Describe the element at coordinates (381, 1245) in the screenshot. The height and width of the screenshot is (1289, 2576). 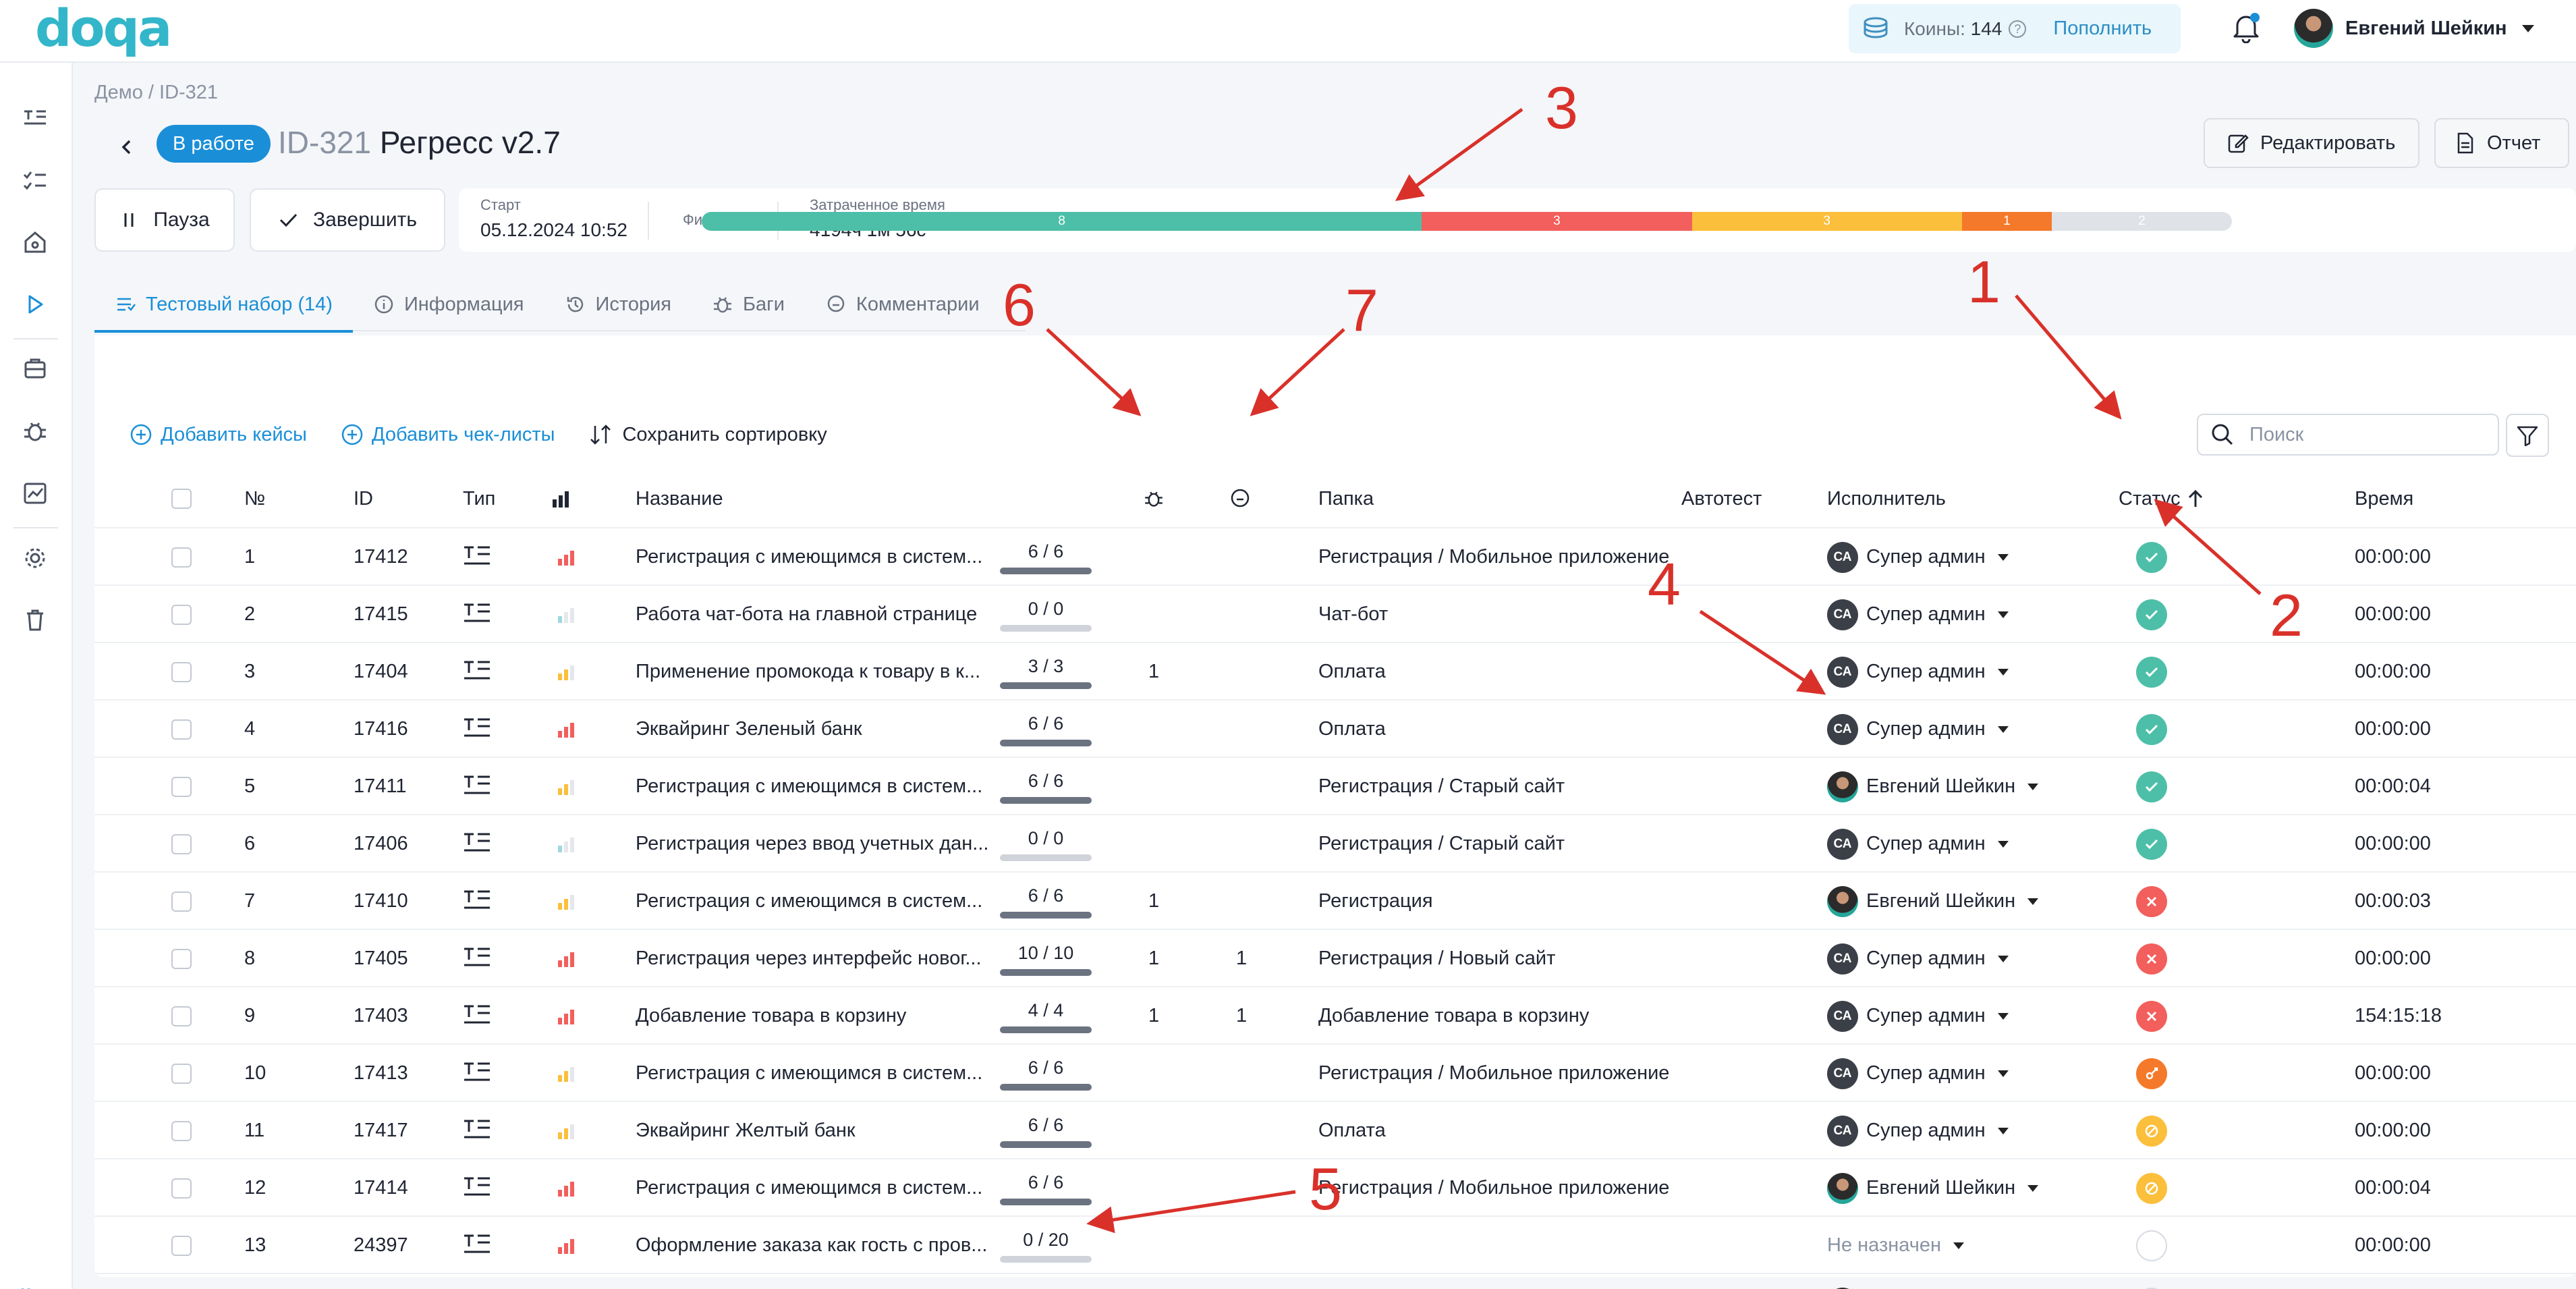
I see `row-id: 24397` at that location.